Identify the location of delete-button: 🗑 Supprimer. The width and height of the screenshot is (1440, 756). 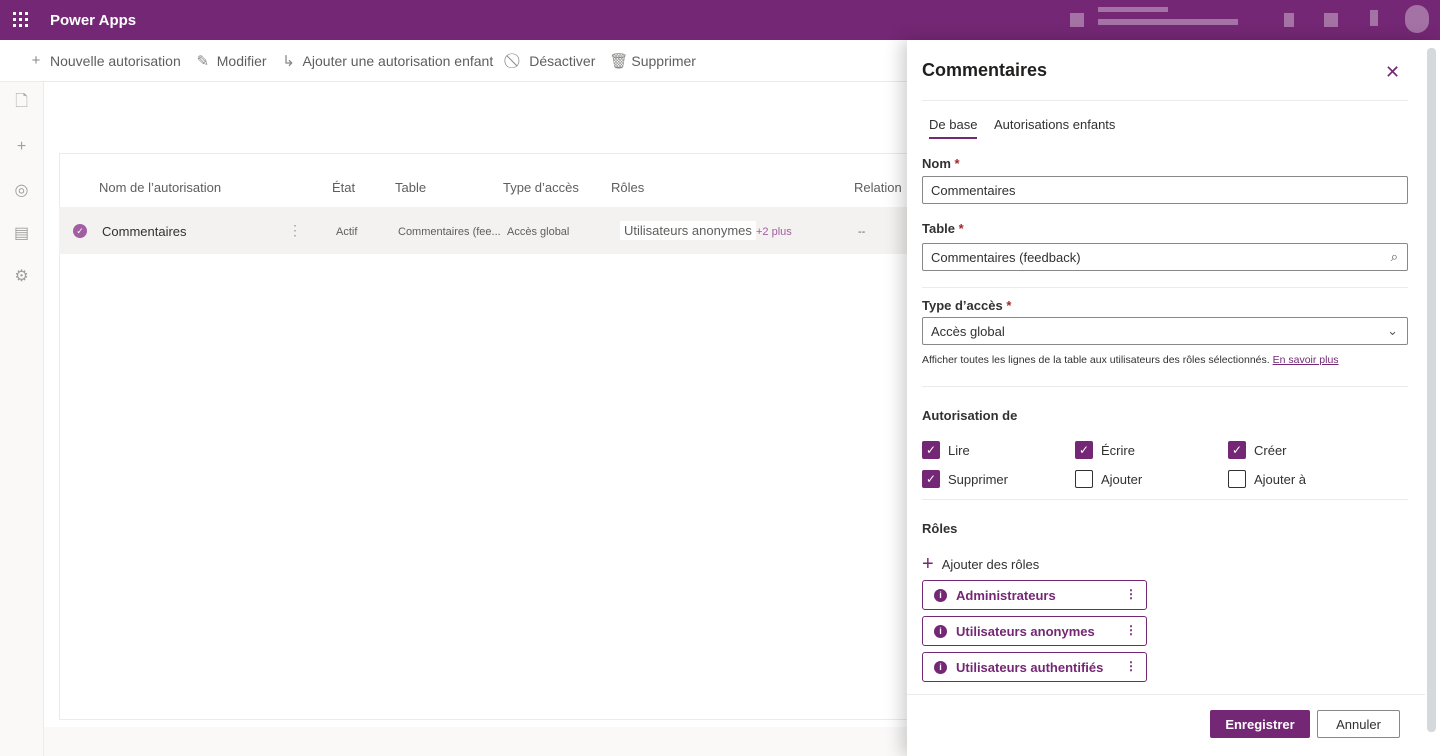
(652, 61).